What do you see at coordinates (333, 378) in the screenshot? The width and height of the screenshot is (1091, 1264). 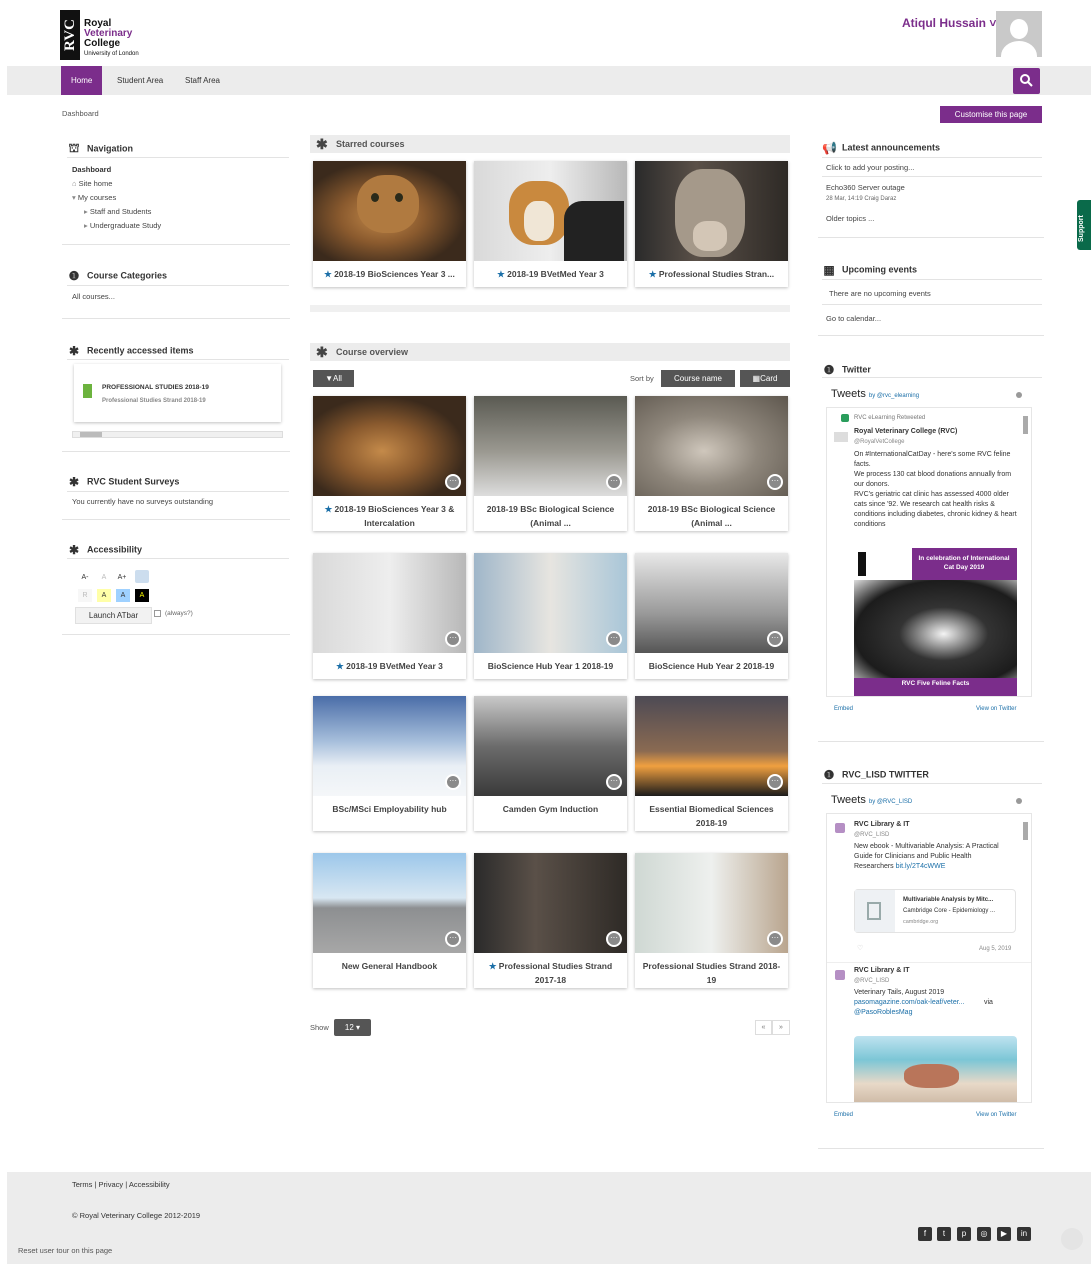 I see `filter-all-button: ▼All` at bounding box center [333, 378].